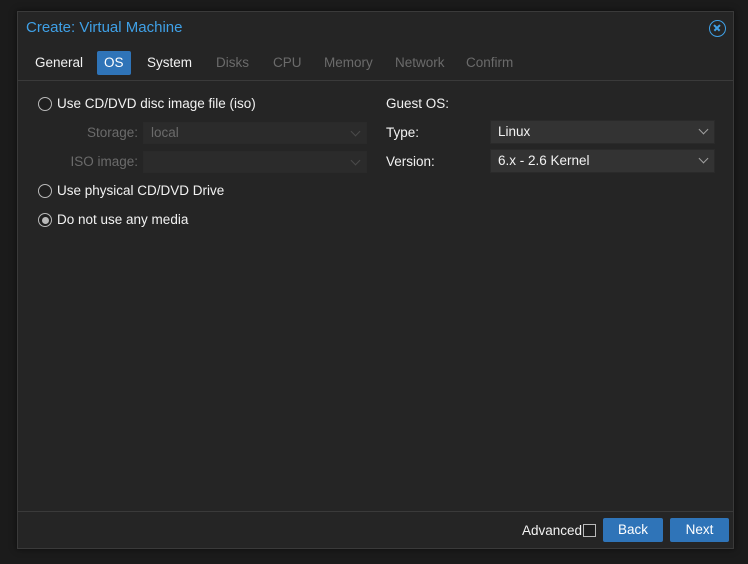 This screenshot has height=564, width=748. What do you see at coordinates (514, 131) in the screenshot?
I see `os-type-value: Linux` at bounding box center [514, 131].